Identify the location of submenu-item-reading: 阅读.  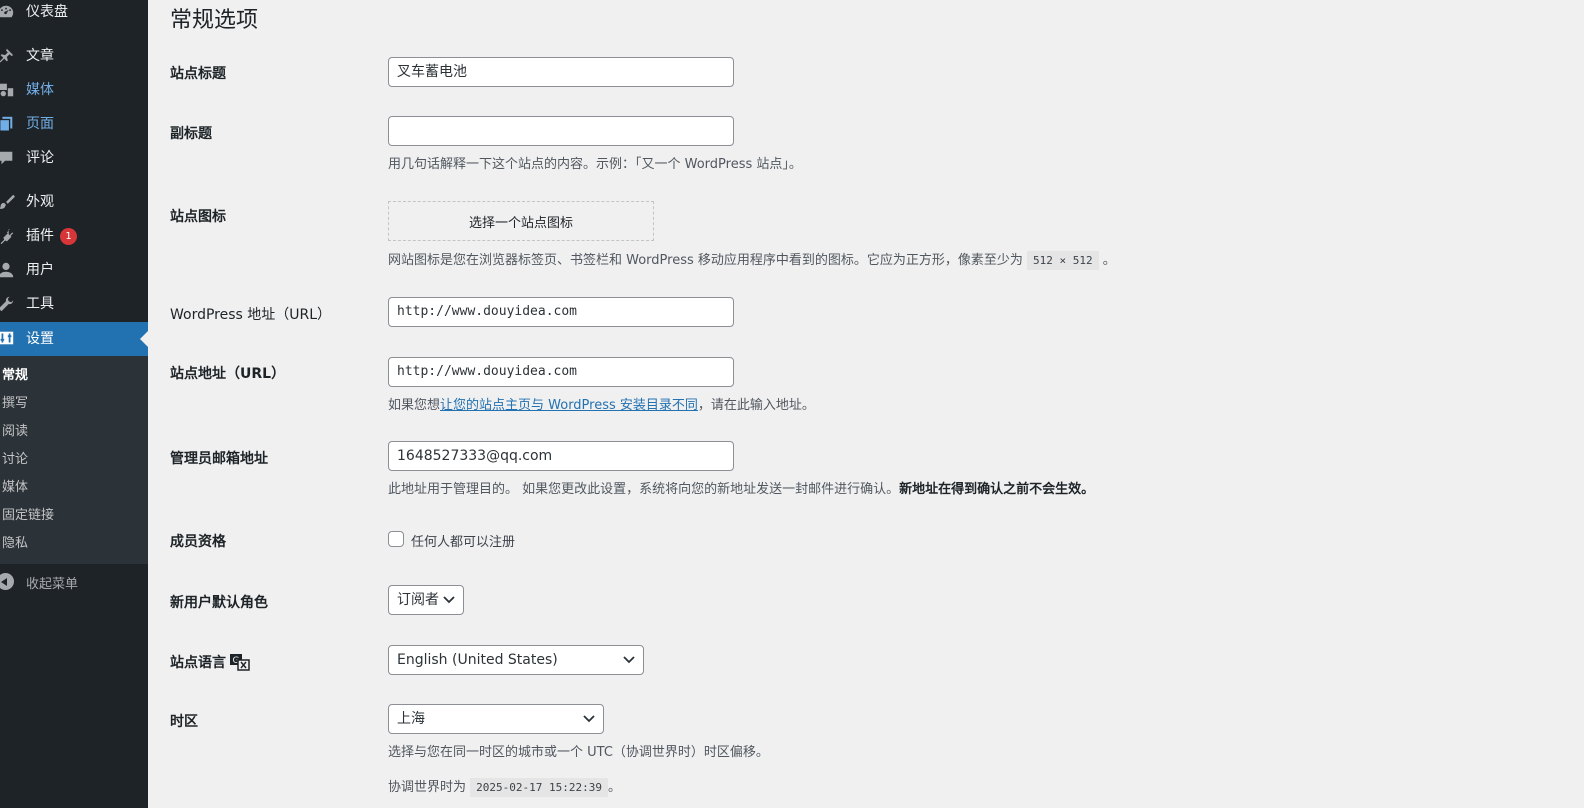
(15, 432).